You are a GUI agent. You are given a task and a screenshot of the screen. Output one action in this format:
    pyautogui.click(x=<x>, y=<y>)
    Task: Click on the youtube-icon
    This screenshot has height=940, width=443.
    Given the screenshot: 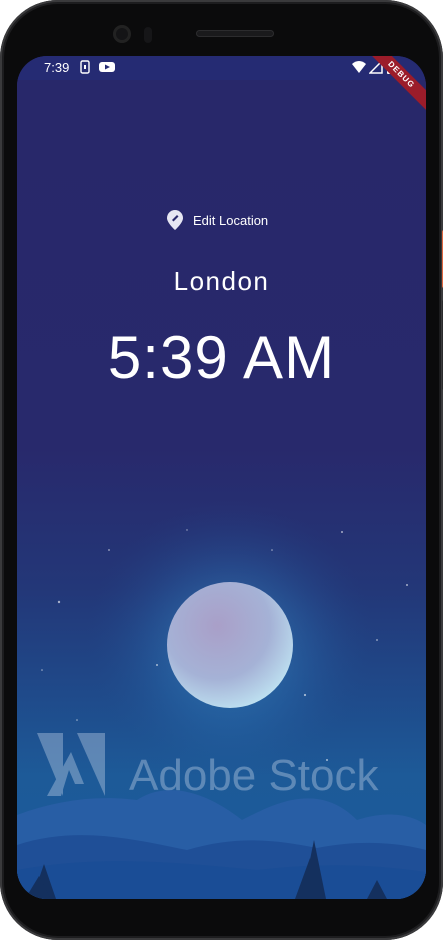 What is the action you would take?
    pyautogui.click(x=107, y=67)
    